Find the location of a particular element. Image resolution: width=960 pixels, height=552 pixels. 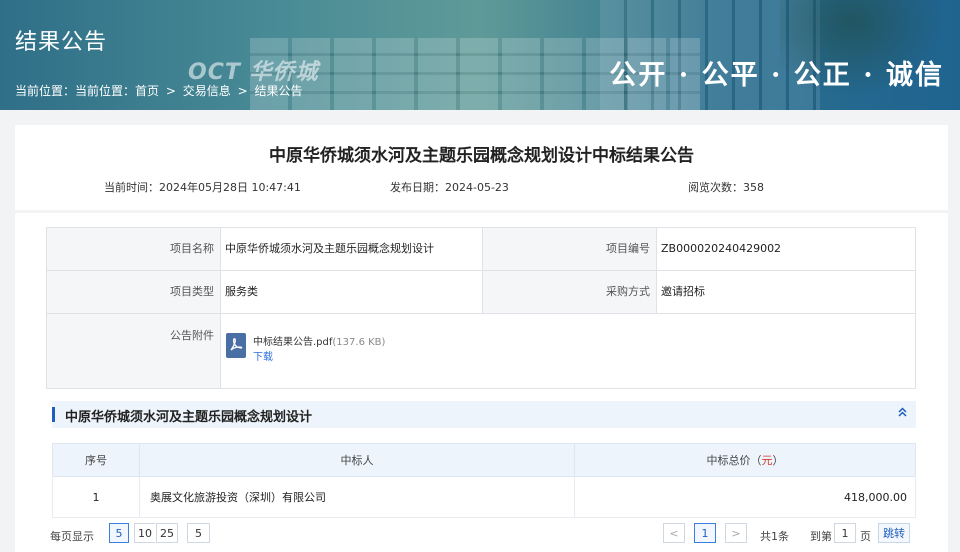

per-page-label: 每页显示 is located at coordinates (72, 536).